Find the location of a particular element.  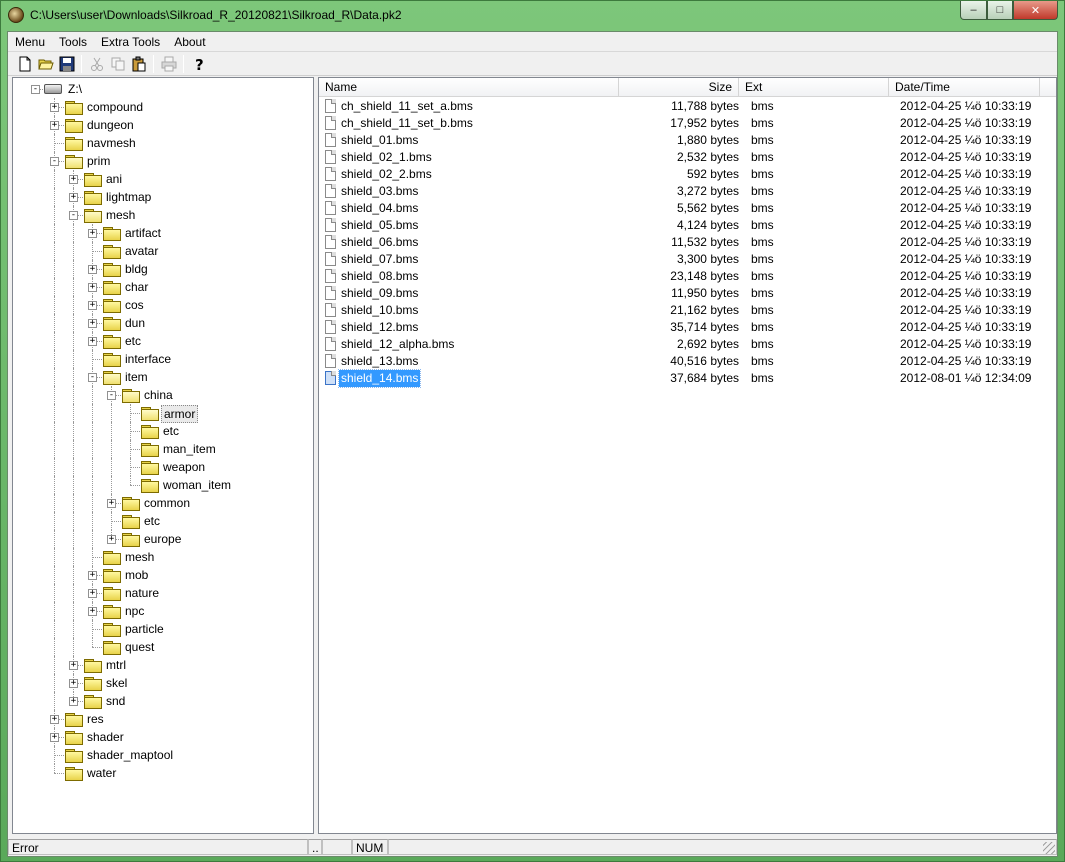

tree-item-label: common is located at coordinates (167, 503).